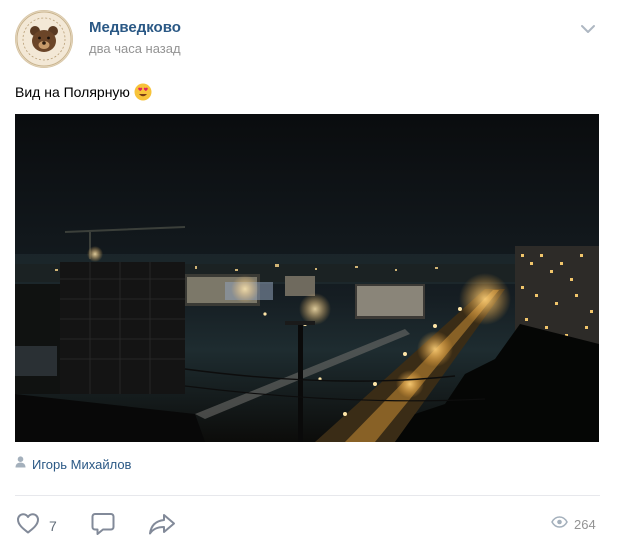 The width and height of the screenshot is (620, 542). I want to click on comment-icon, so click(103, 526).